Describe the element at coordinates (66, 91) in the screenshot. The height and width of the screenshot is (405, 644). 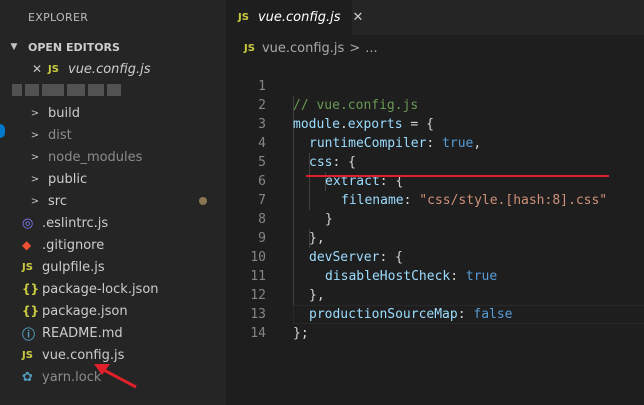
I see `redacted-folder-name` at that location.